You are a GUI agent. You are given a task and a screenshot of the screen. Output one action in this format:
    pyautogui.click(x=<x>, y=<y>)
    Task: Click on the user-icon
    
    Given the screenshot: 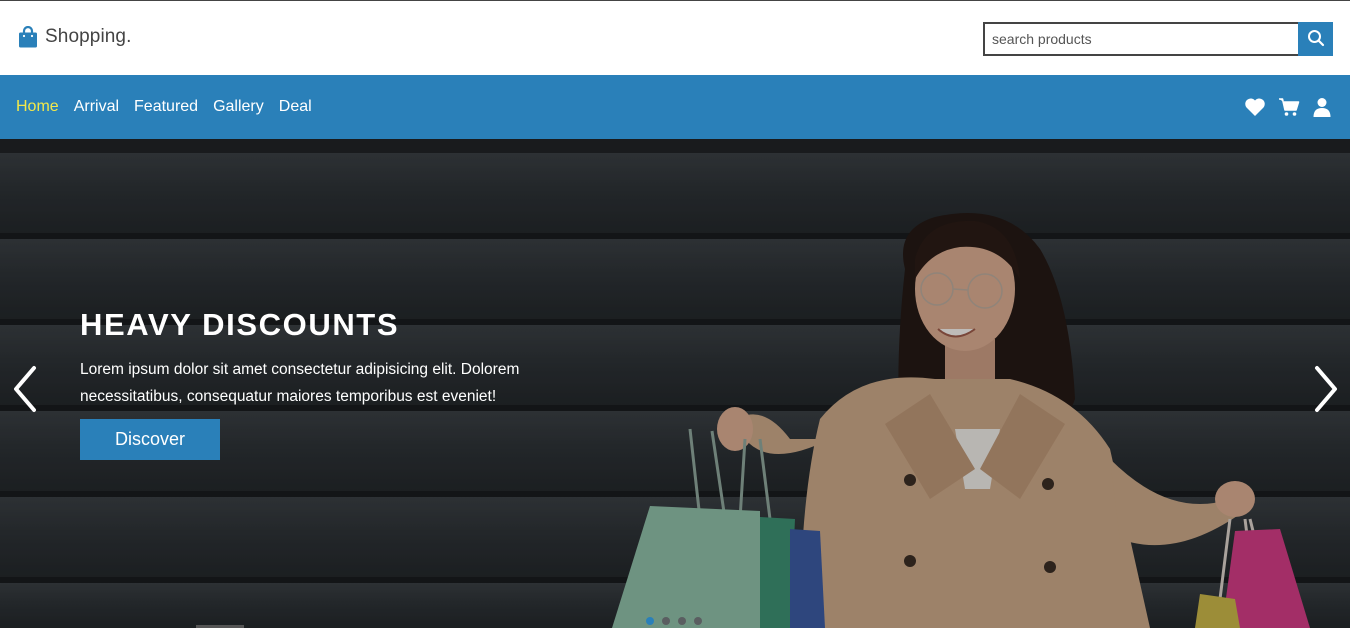 What is the action you would take?
    pyautogui.click(x=1322, y=107)
    